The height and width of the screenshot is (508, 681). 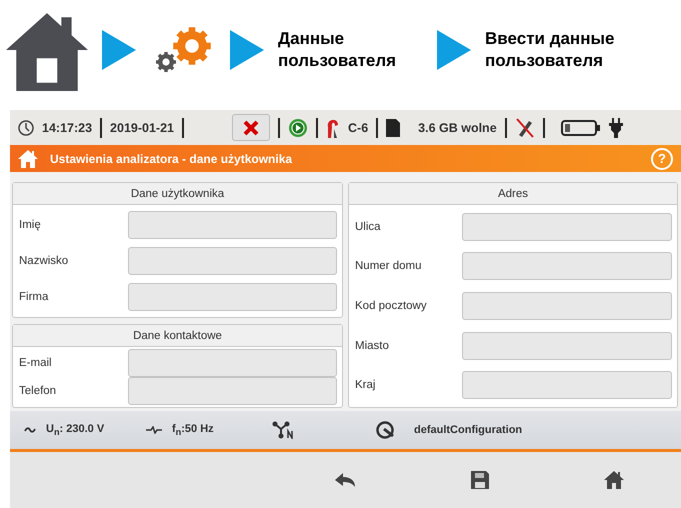 What do you see at coordinates (30, 225) in the screenshot?
I see `field-label: Imię` at bounding box center [30, 225].